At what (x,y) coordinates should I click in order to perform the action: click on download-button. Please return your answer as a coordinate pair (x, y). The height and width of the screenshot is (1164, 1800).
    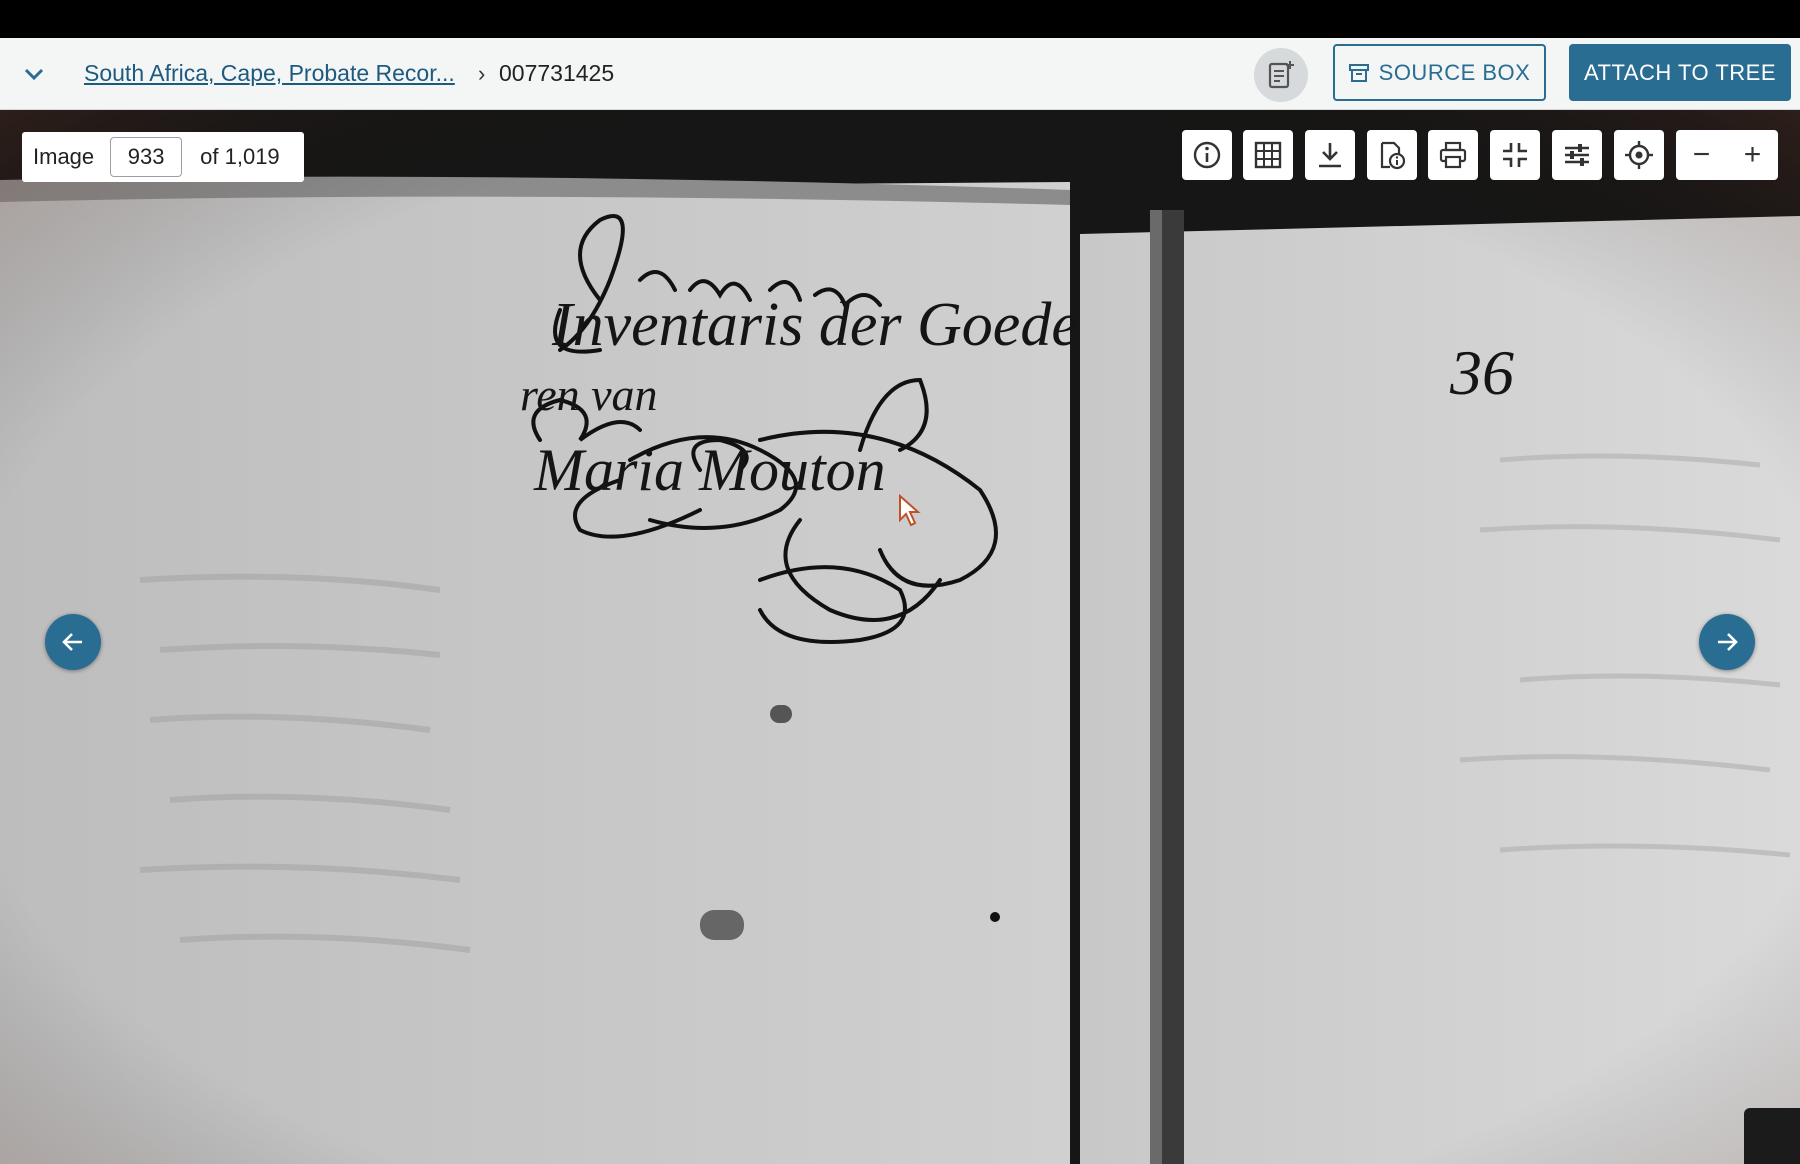
    Looking at the image, I should click on (1330, 155).